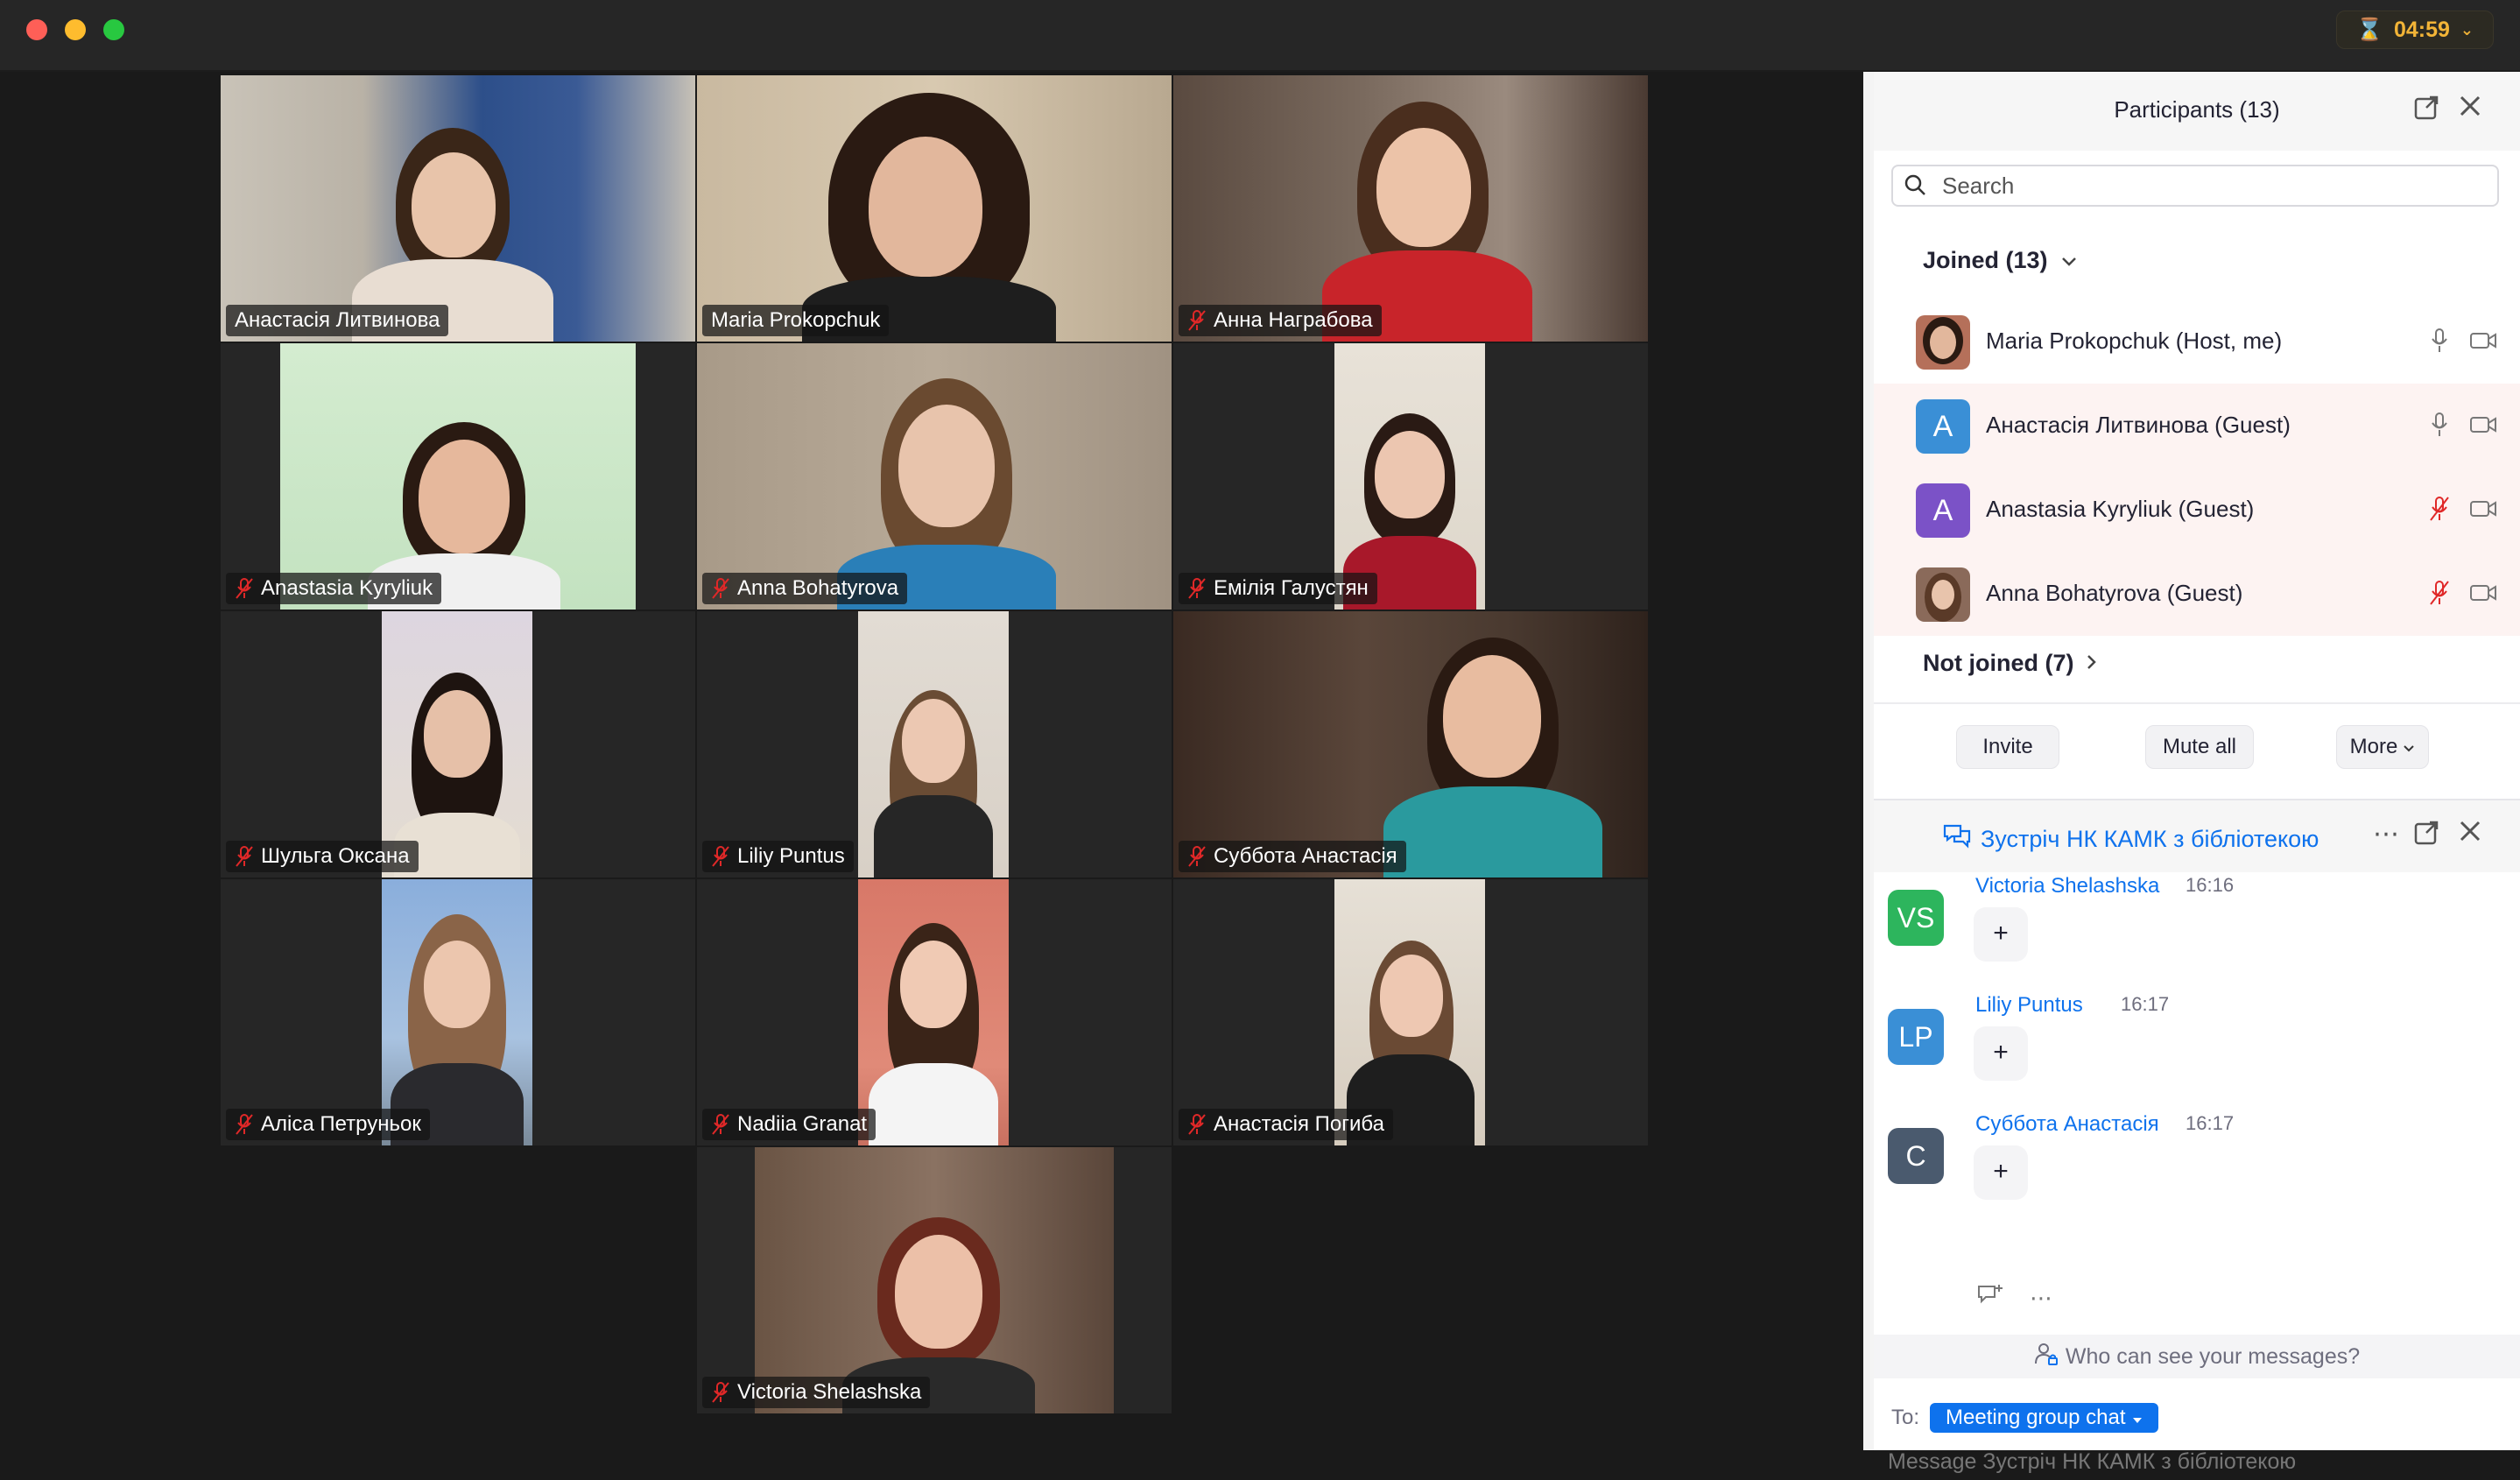 The image size is (2520, 1480). I want to click on mute-all-button: Mute all, so click(2199, 747).